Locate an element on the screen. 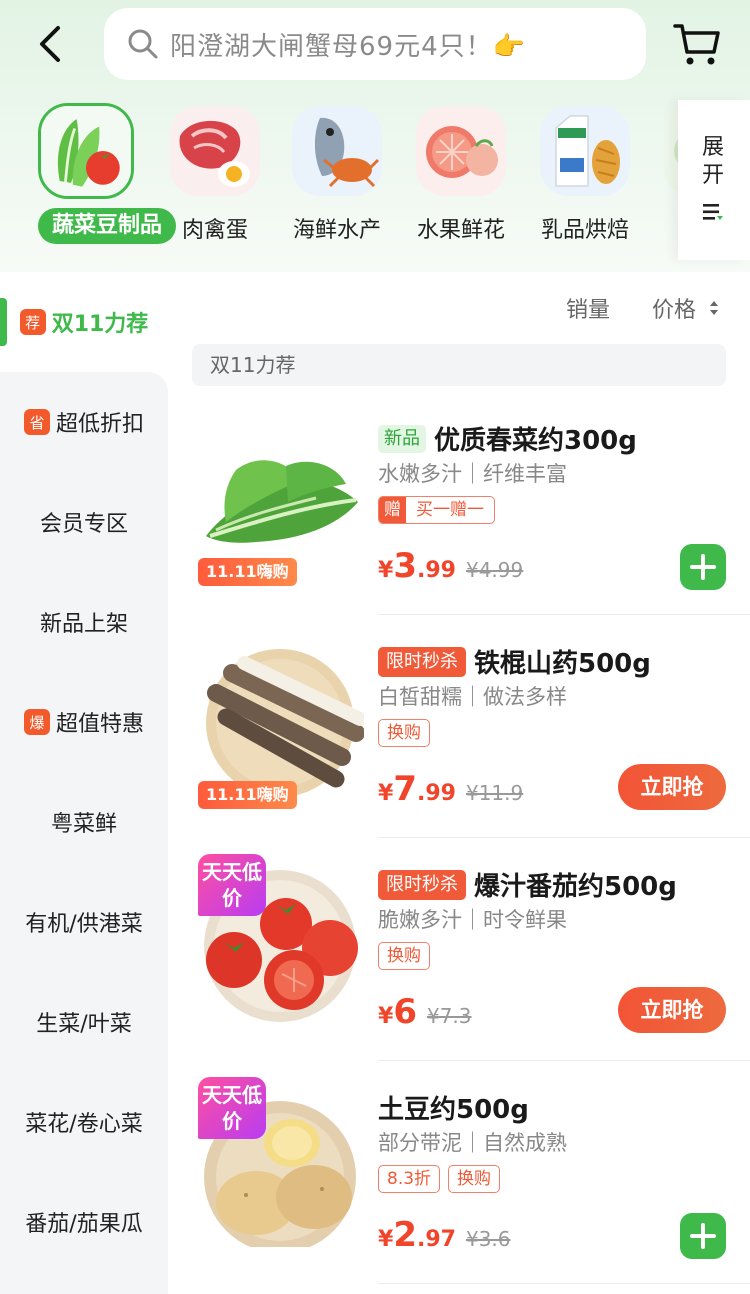 This screenshot has width=750, height=1294. category-item-meat: 肉禽蛋 is located at coordinates (215, 175).